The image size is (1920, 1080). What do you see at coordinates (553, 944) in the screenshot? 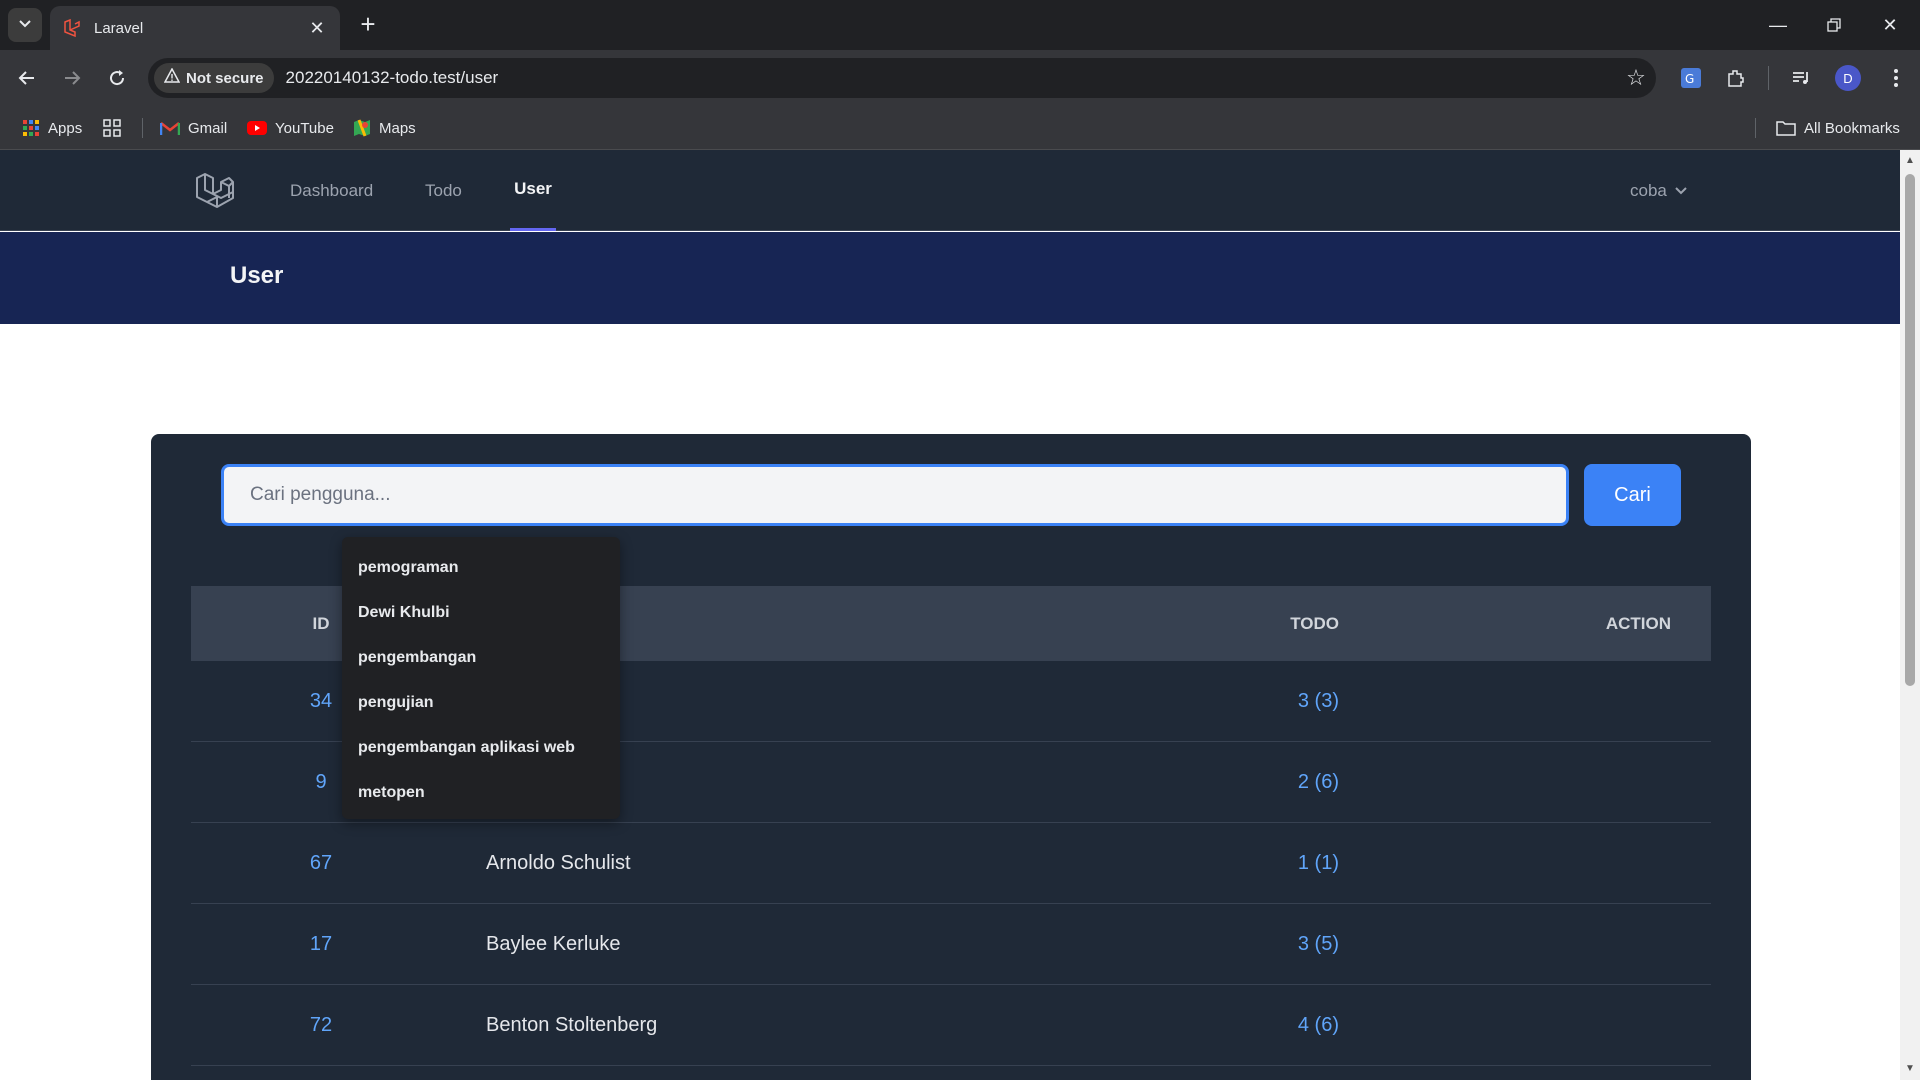
I see `user-name-cell: Baylee Kerluke` at bounding box center [553, 944].